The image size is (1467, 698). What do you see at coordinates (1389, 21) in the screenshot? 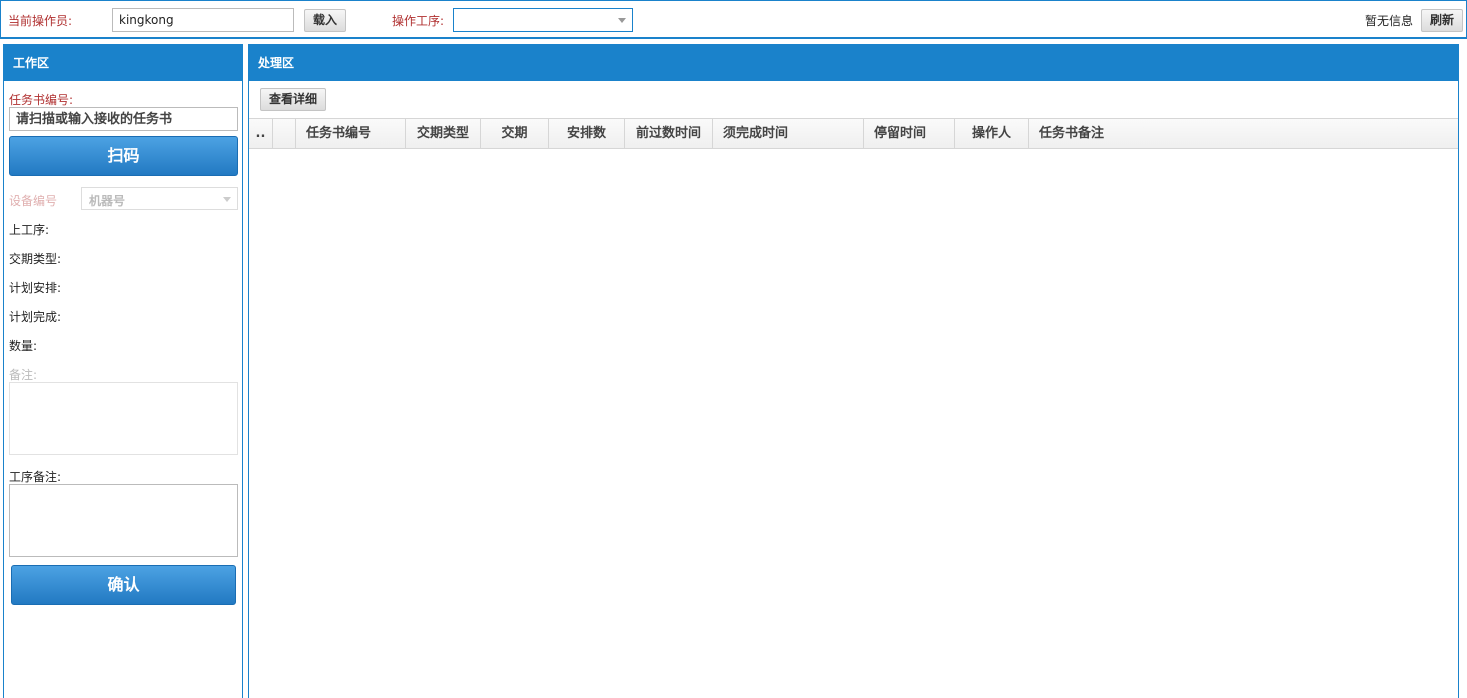
I see `info-status-text: 暂无信息` at bounding box center [1389, 21].